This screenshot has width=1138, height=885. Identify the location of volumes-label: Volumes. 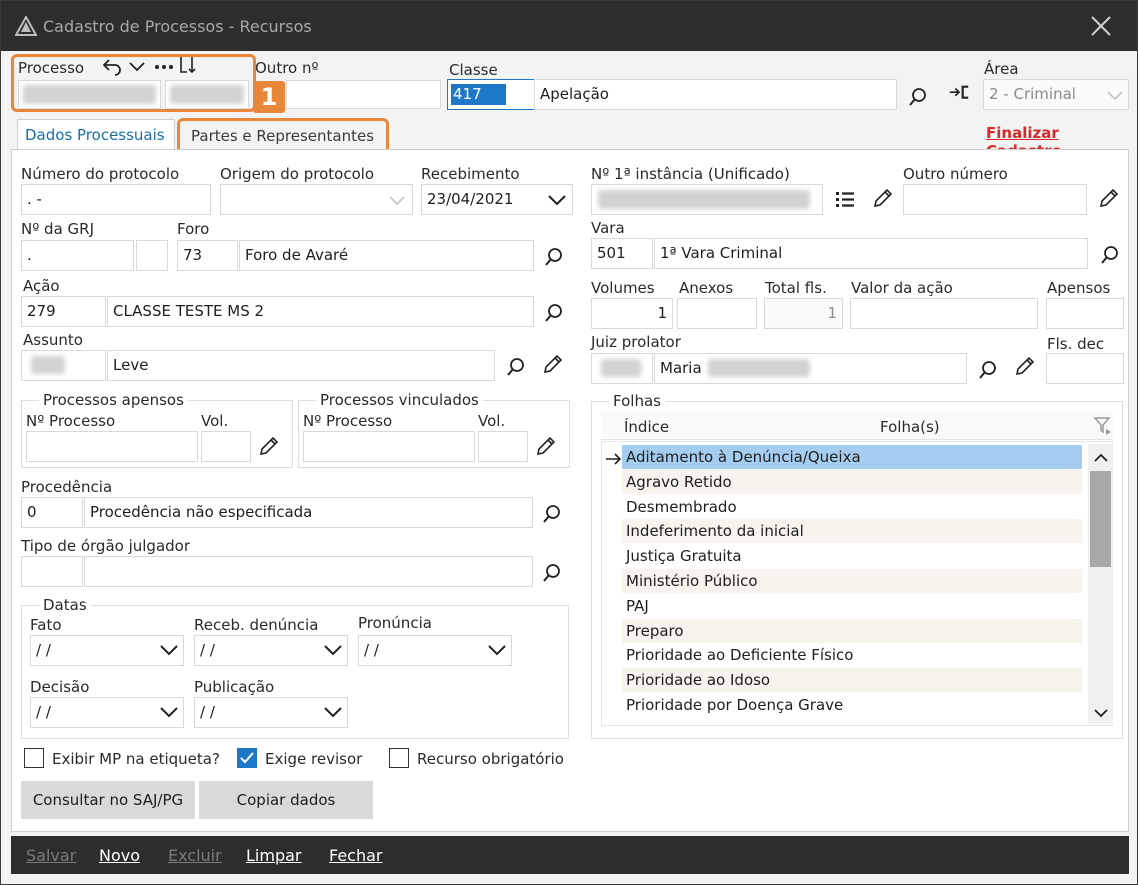
(623, 288).